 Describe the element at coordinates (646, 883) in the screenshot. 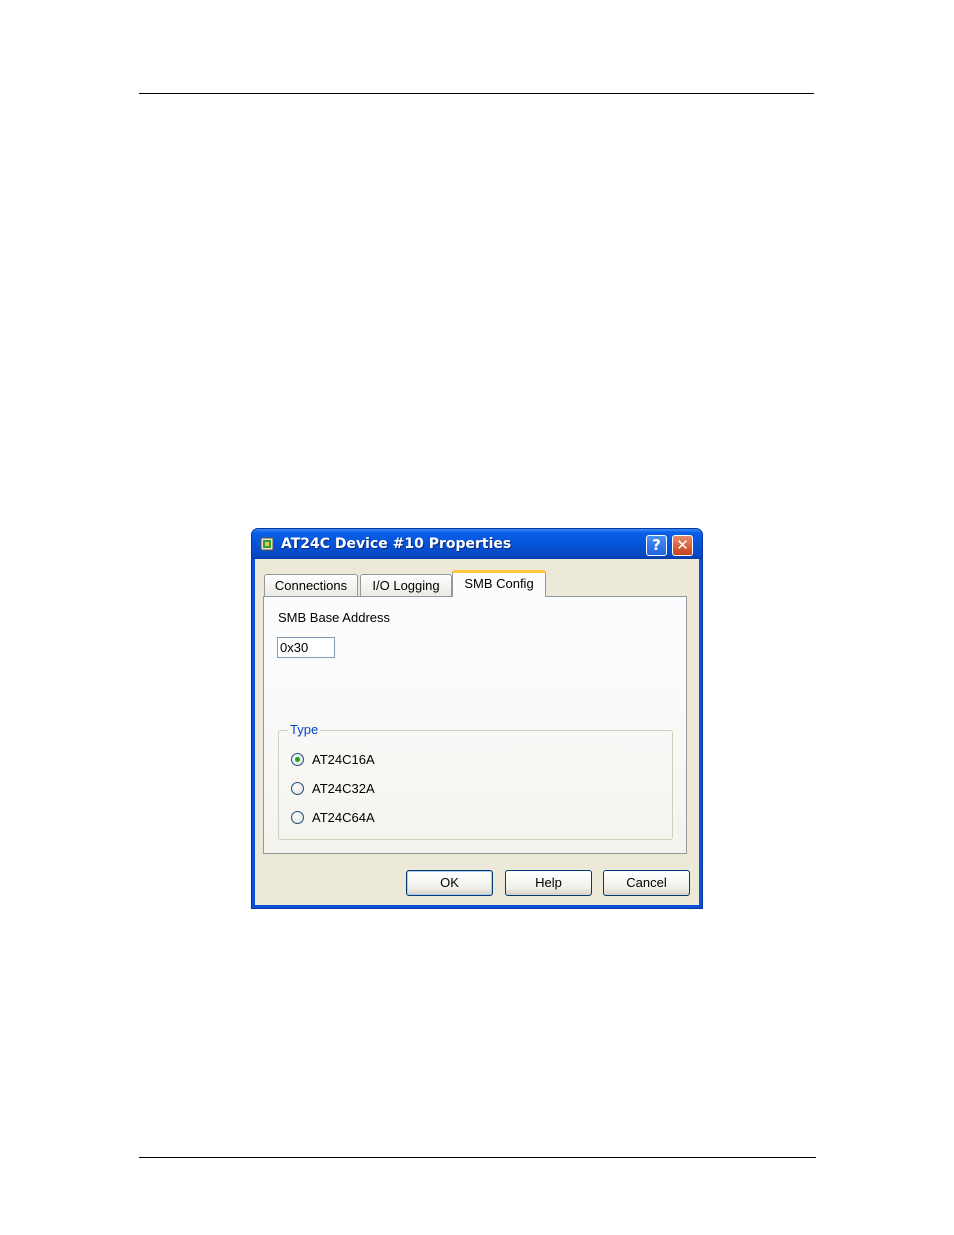

I see `cancel-button: Cancel` at that location.